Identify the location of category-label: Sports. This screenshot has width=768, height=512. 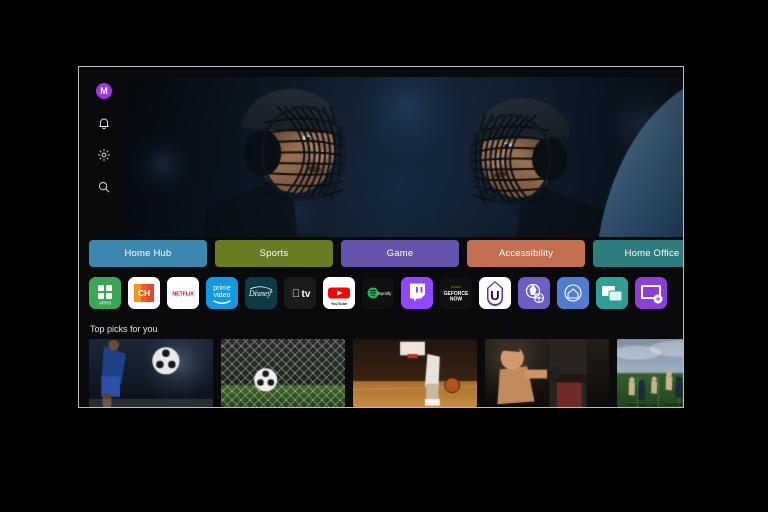
(274, 253).